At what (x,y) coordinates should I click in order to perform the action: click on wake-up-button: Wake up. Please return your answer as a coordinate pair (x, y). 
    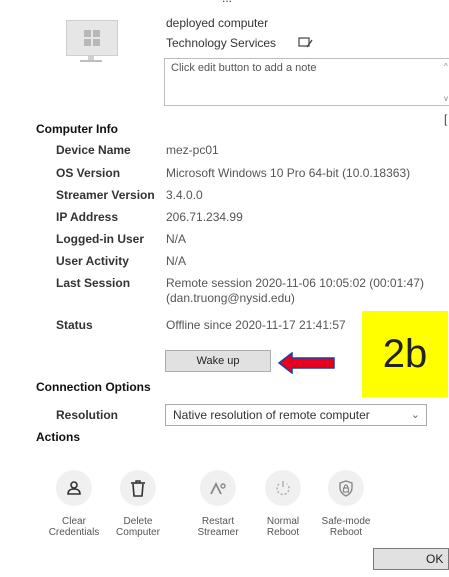
    Looking at the image, I should click on (218, 361).